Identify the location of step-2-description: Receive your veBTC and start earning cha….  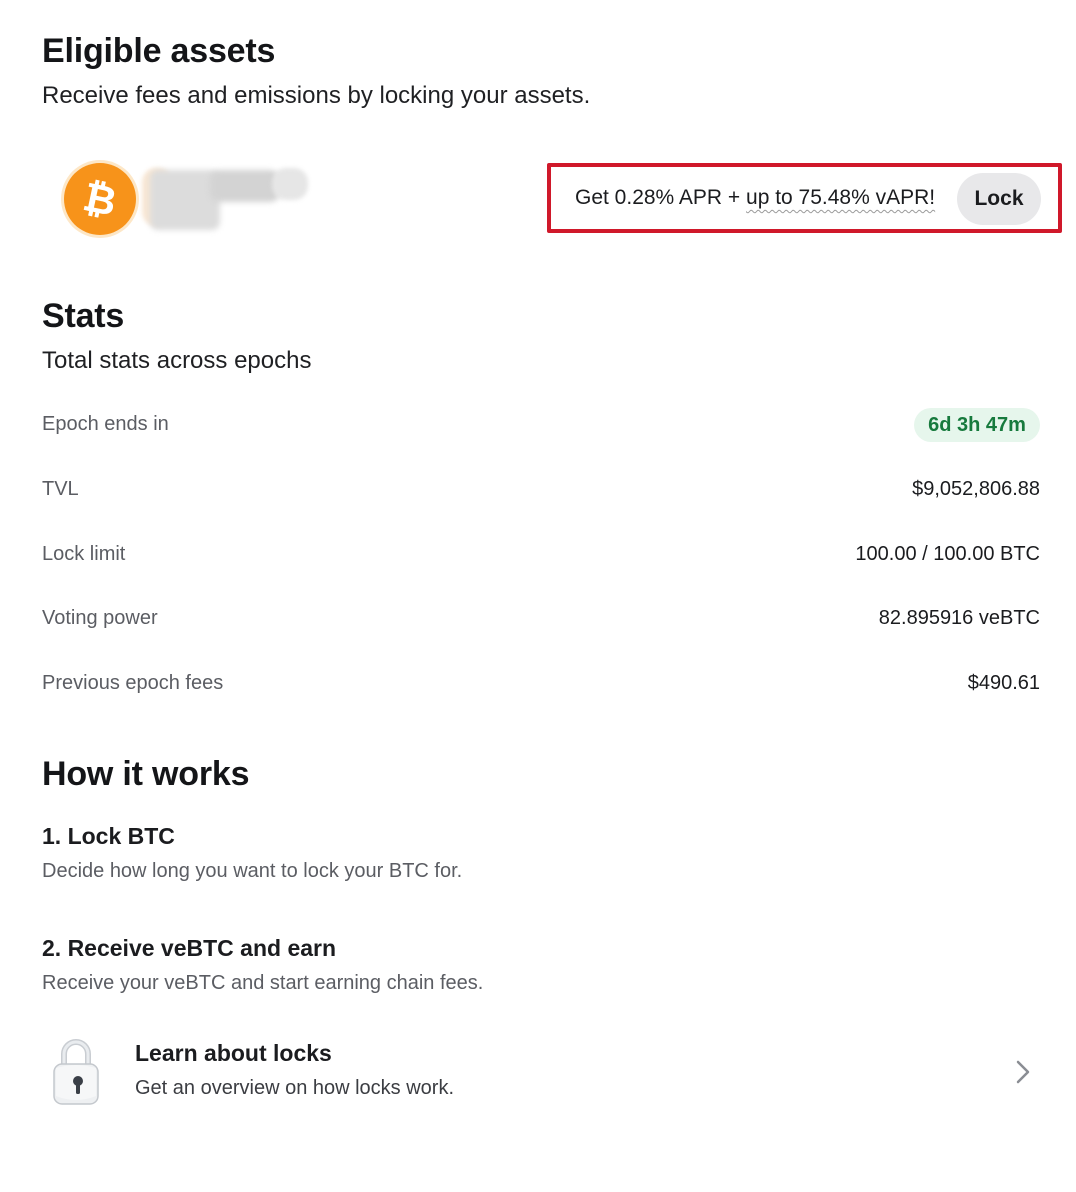
(263, 983).